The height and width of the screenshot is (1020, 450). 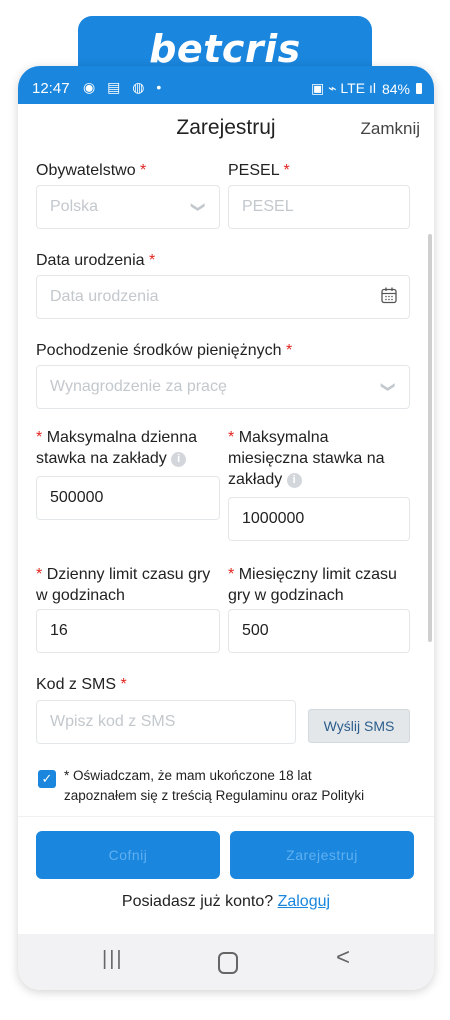 I want to click on daily-stake-label: * Maksymalna dzienna stawka na zakłady i, so click(x=131, y=448).